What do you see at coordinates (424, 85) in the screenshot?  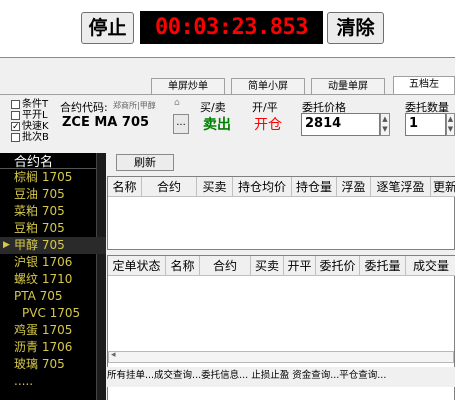 I see `tab-five-level: 五档左` at bounding box center [424, 85].